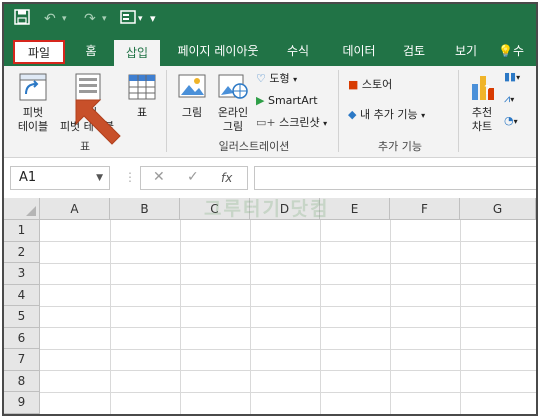  What do you see at coordinates (130, 177) in the screenshot?
I see `grip-icon: ⋮` at bounding box center [130, 177].